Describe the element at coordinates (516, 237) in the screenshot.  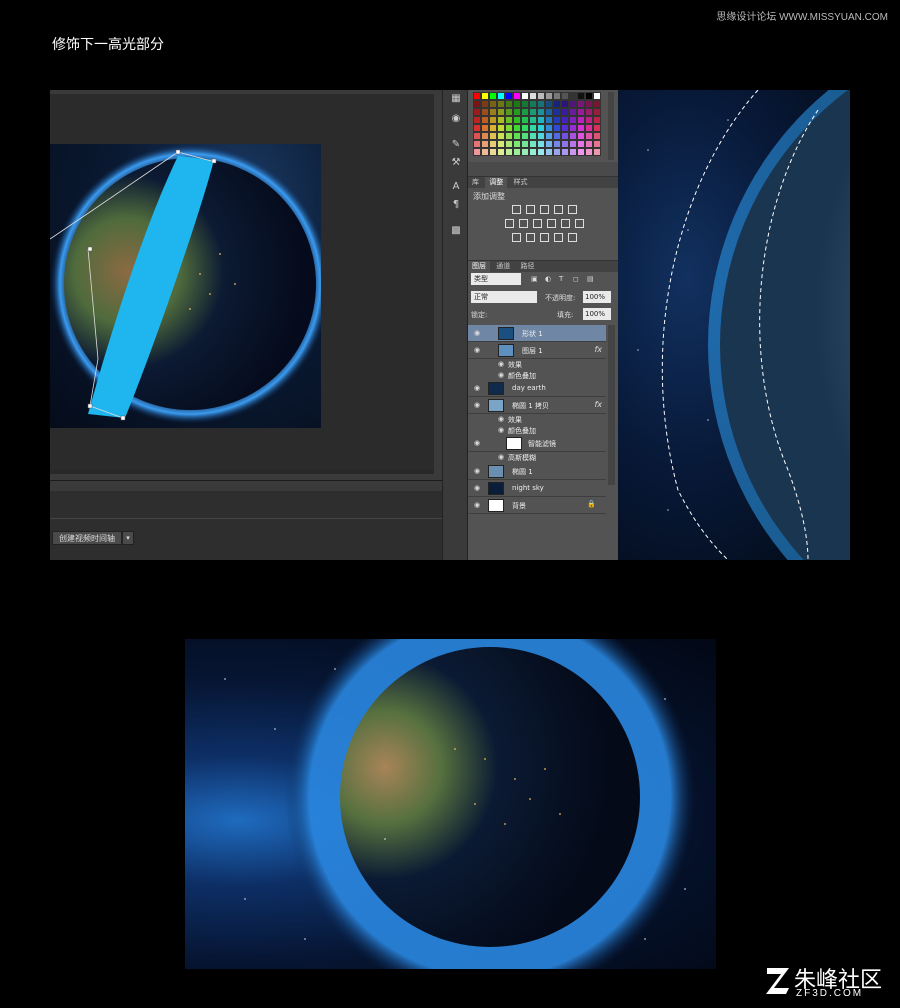
I see `invert-icon` at that location.